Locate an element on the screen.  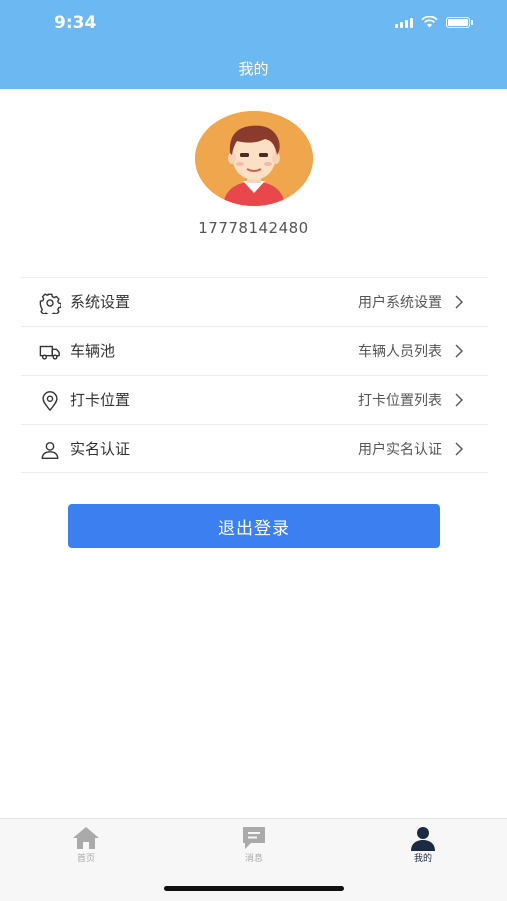
home-indicator is located at coordinates (254, 888).